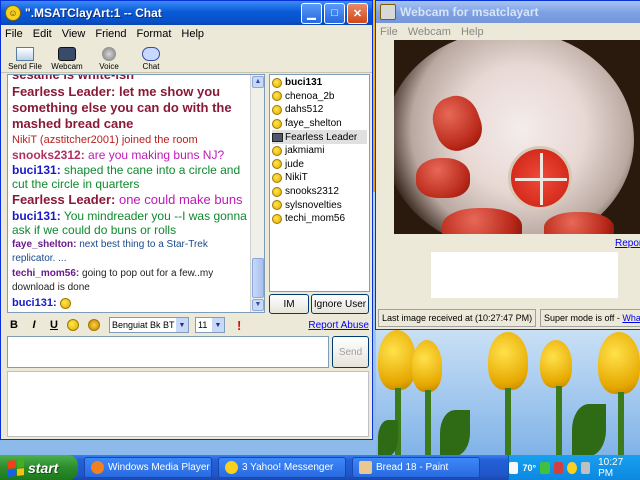  I want to click on task-paint: Bread 18 - Paint, so click(416, 467).